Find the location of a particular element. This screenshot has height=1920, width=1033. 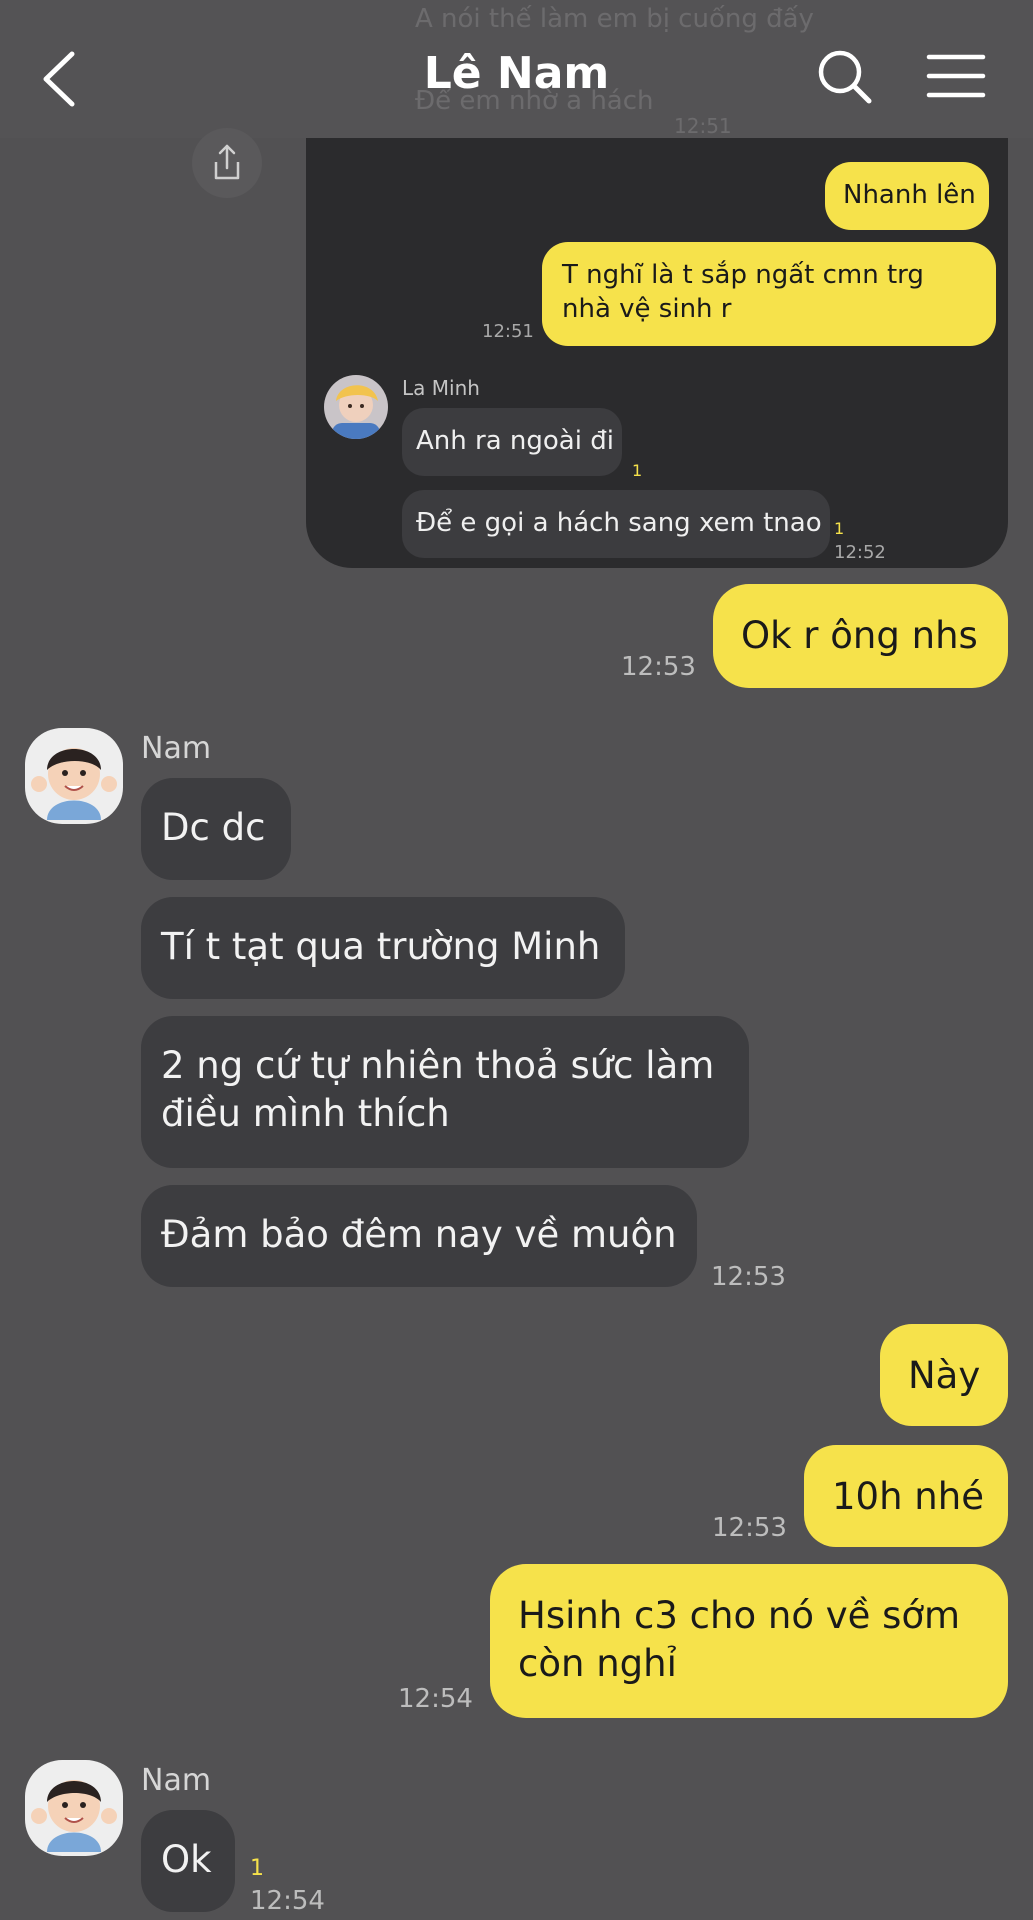

card-sender-name: La Minh is located at coordinates (441, 388).